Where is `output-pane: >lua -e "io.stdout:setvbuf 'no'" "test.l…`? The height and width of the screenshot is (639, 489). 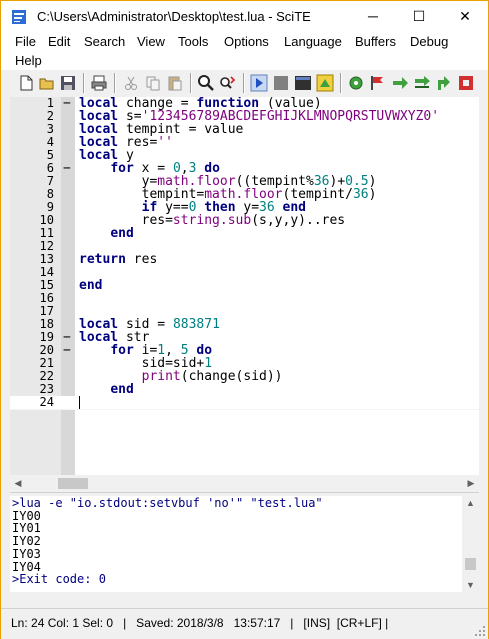 output-pane: >lua -e "io.stdout:setvbuf 'no'" "test.l… is located at coordinates (244, 544).